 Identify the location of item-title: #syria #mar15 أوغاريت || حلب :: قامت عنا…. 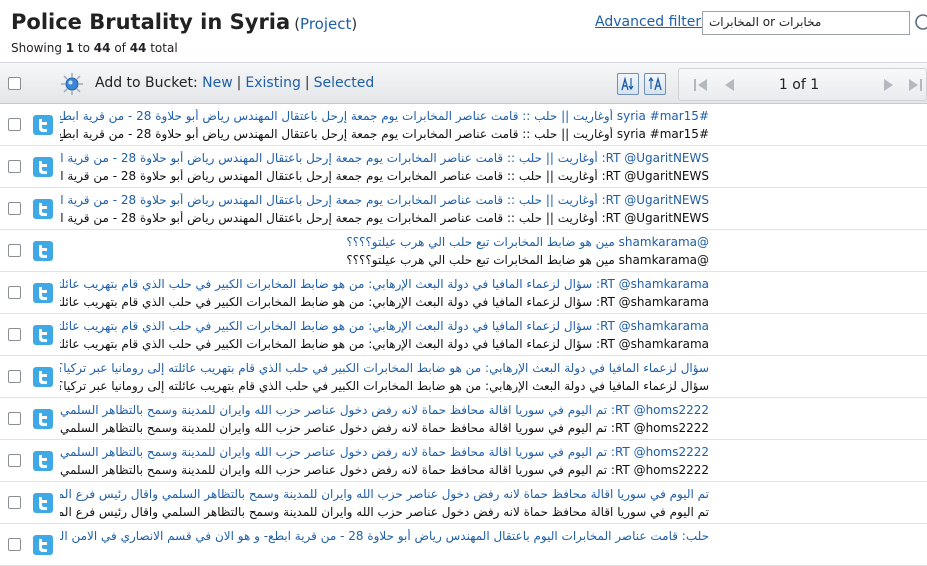
(384, 116).